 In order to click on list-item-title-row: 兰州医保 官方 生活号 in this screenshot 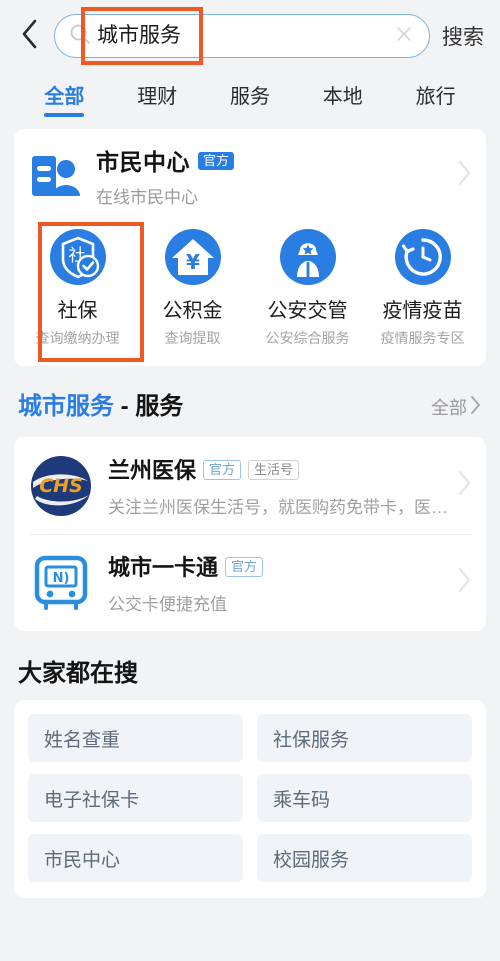, I will do `click(278, 469)`.